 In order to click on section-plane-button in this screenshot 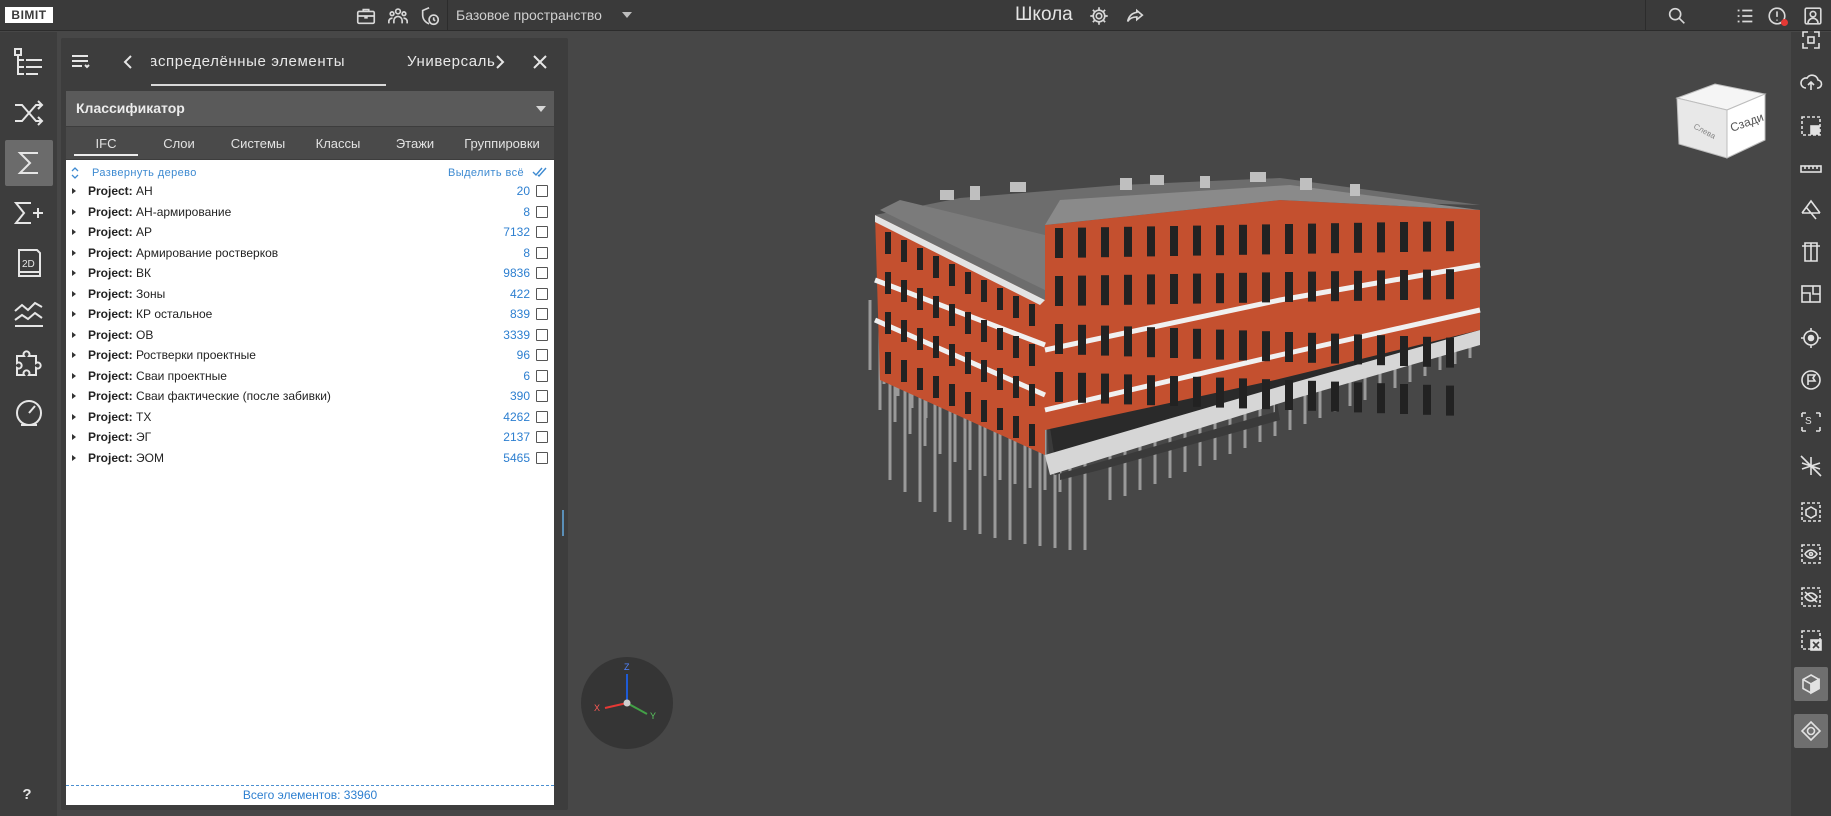, I will do `click(1811, 210)`.